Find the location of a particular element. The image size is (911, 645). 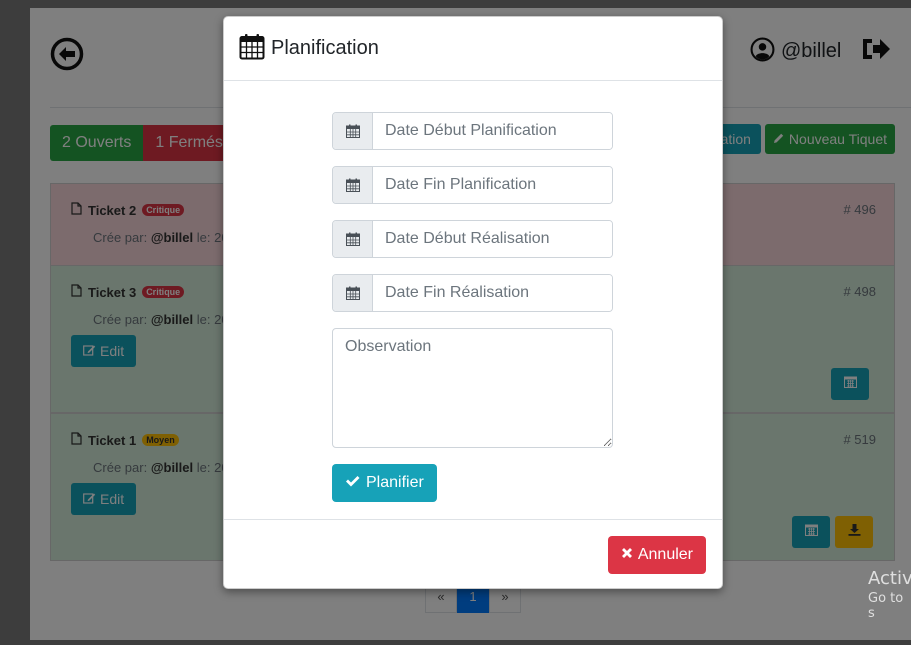

annuler-button: Annuler is located at coordinates (656, 555).